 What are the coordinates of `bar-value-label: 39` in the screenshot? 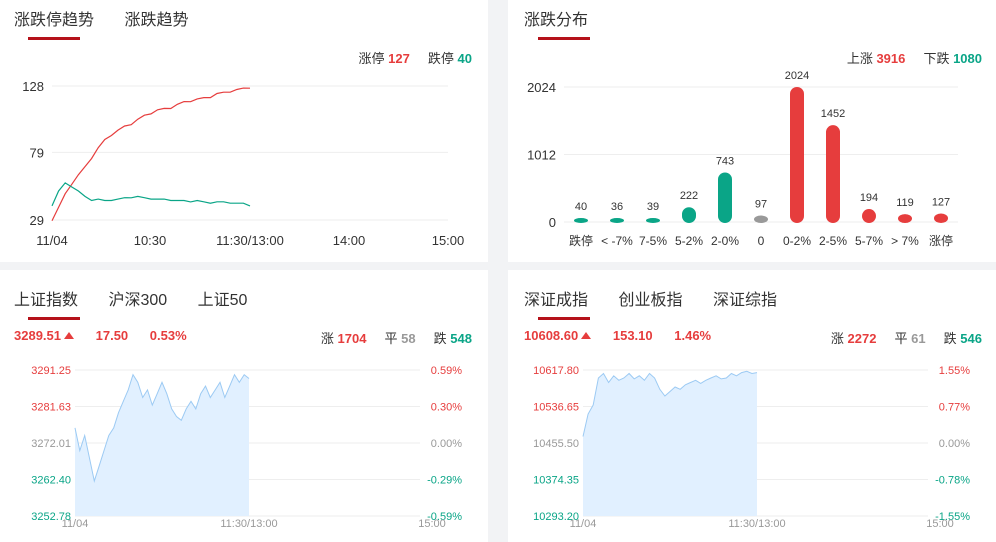 It's located at (653, 207).